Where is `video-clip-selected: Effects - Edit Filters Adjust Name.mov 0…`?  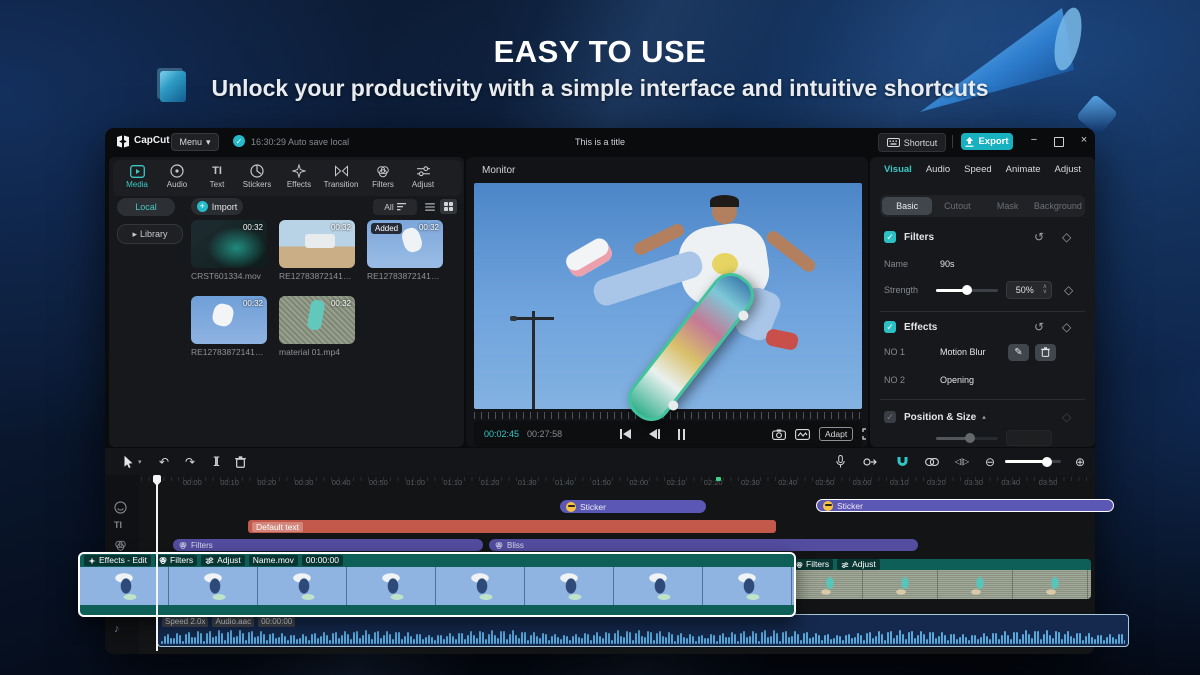 video-clip-selected: Effects - Edit Filters Adjust Name.mov 0… is located at coordinates (437, 584).